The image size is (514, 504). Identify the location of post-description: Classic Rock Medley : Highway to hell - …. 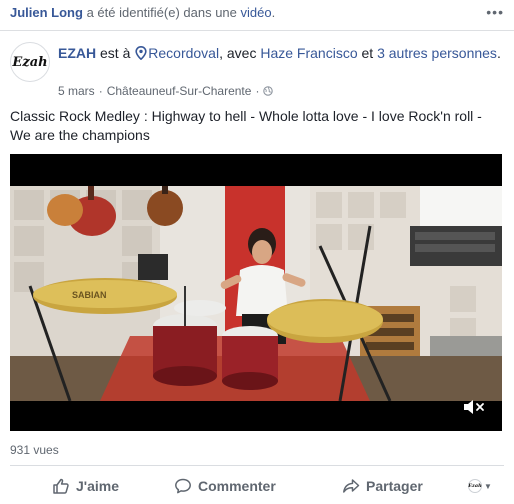
(246, 125).